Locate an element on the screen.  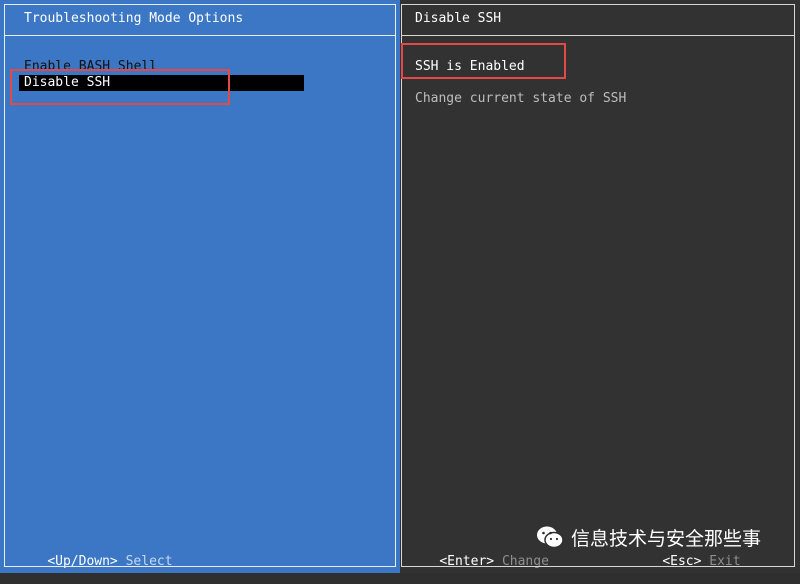
left-header-divider is located at coordinates (200, 35).